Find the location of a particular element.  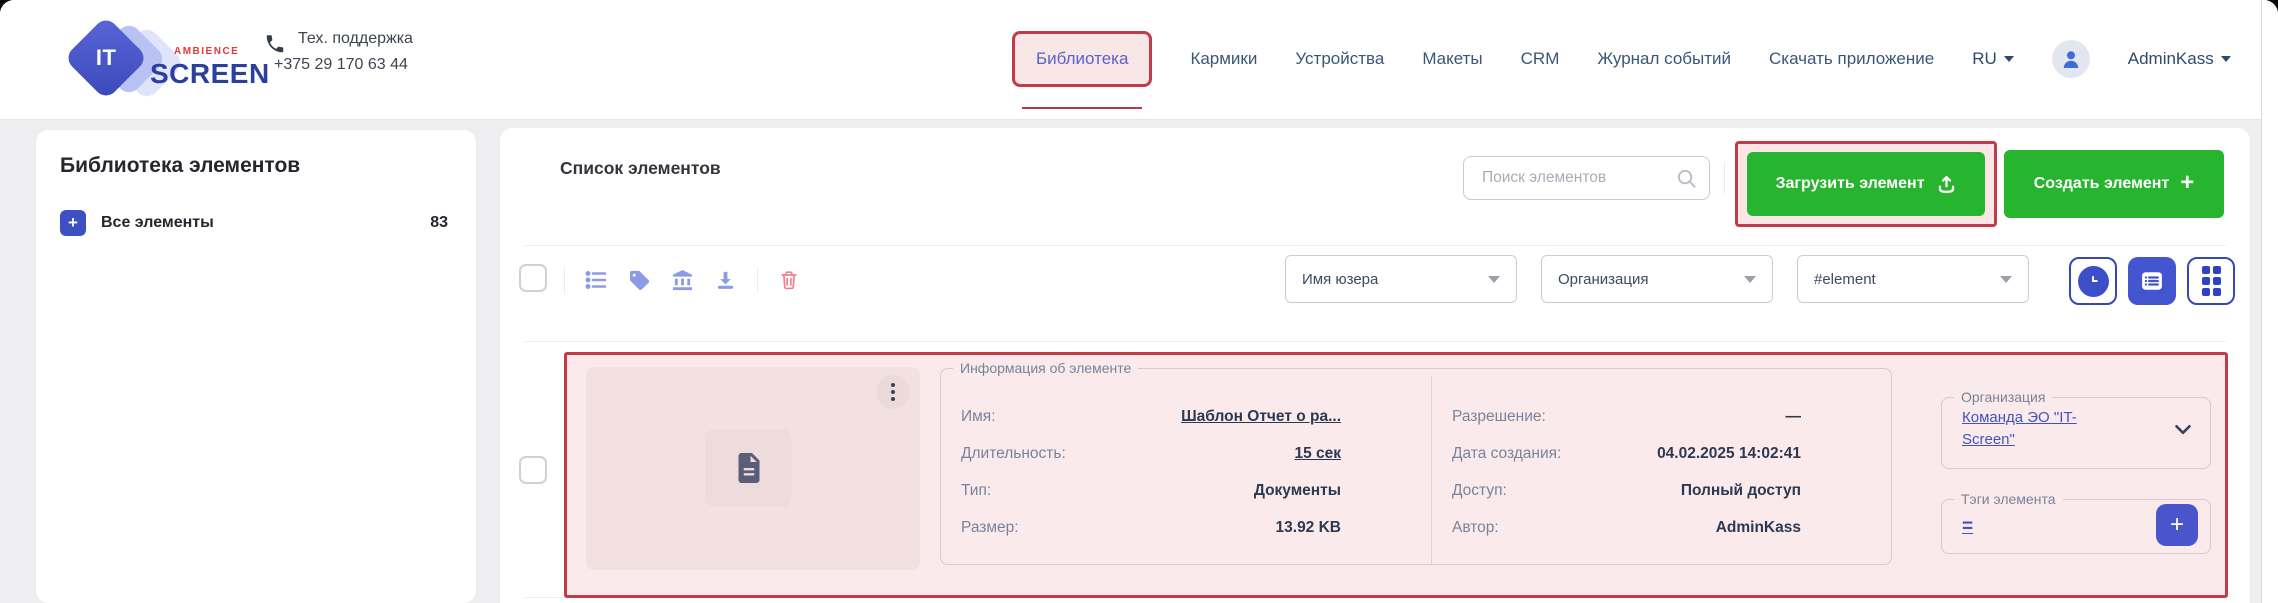

upload-element-button: Загрузить элемент is located at coordinates (1866, 184).